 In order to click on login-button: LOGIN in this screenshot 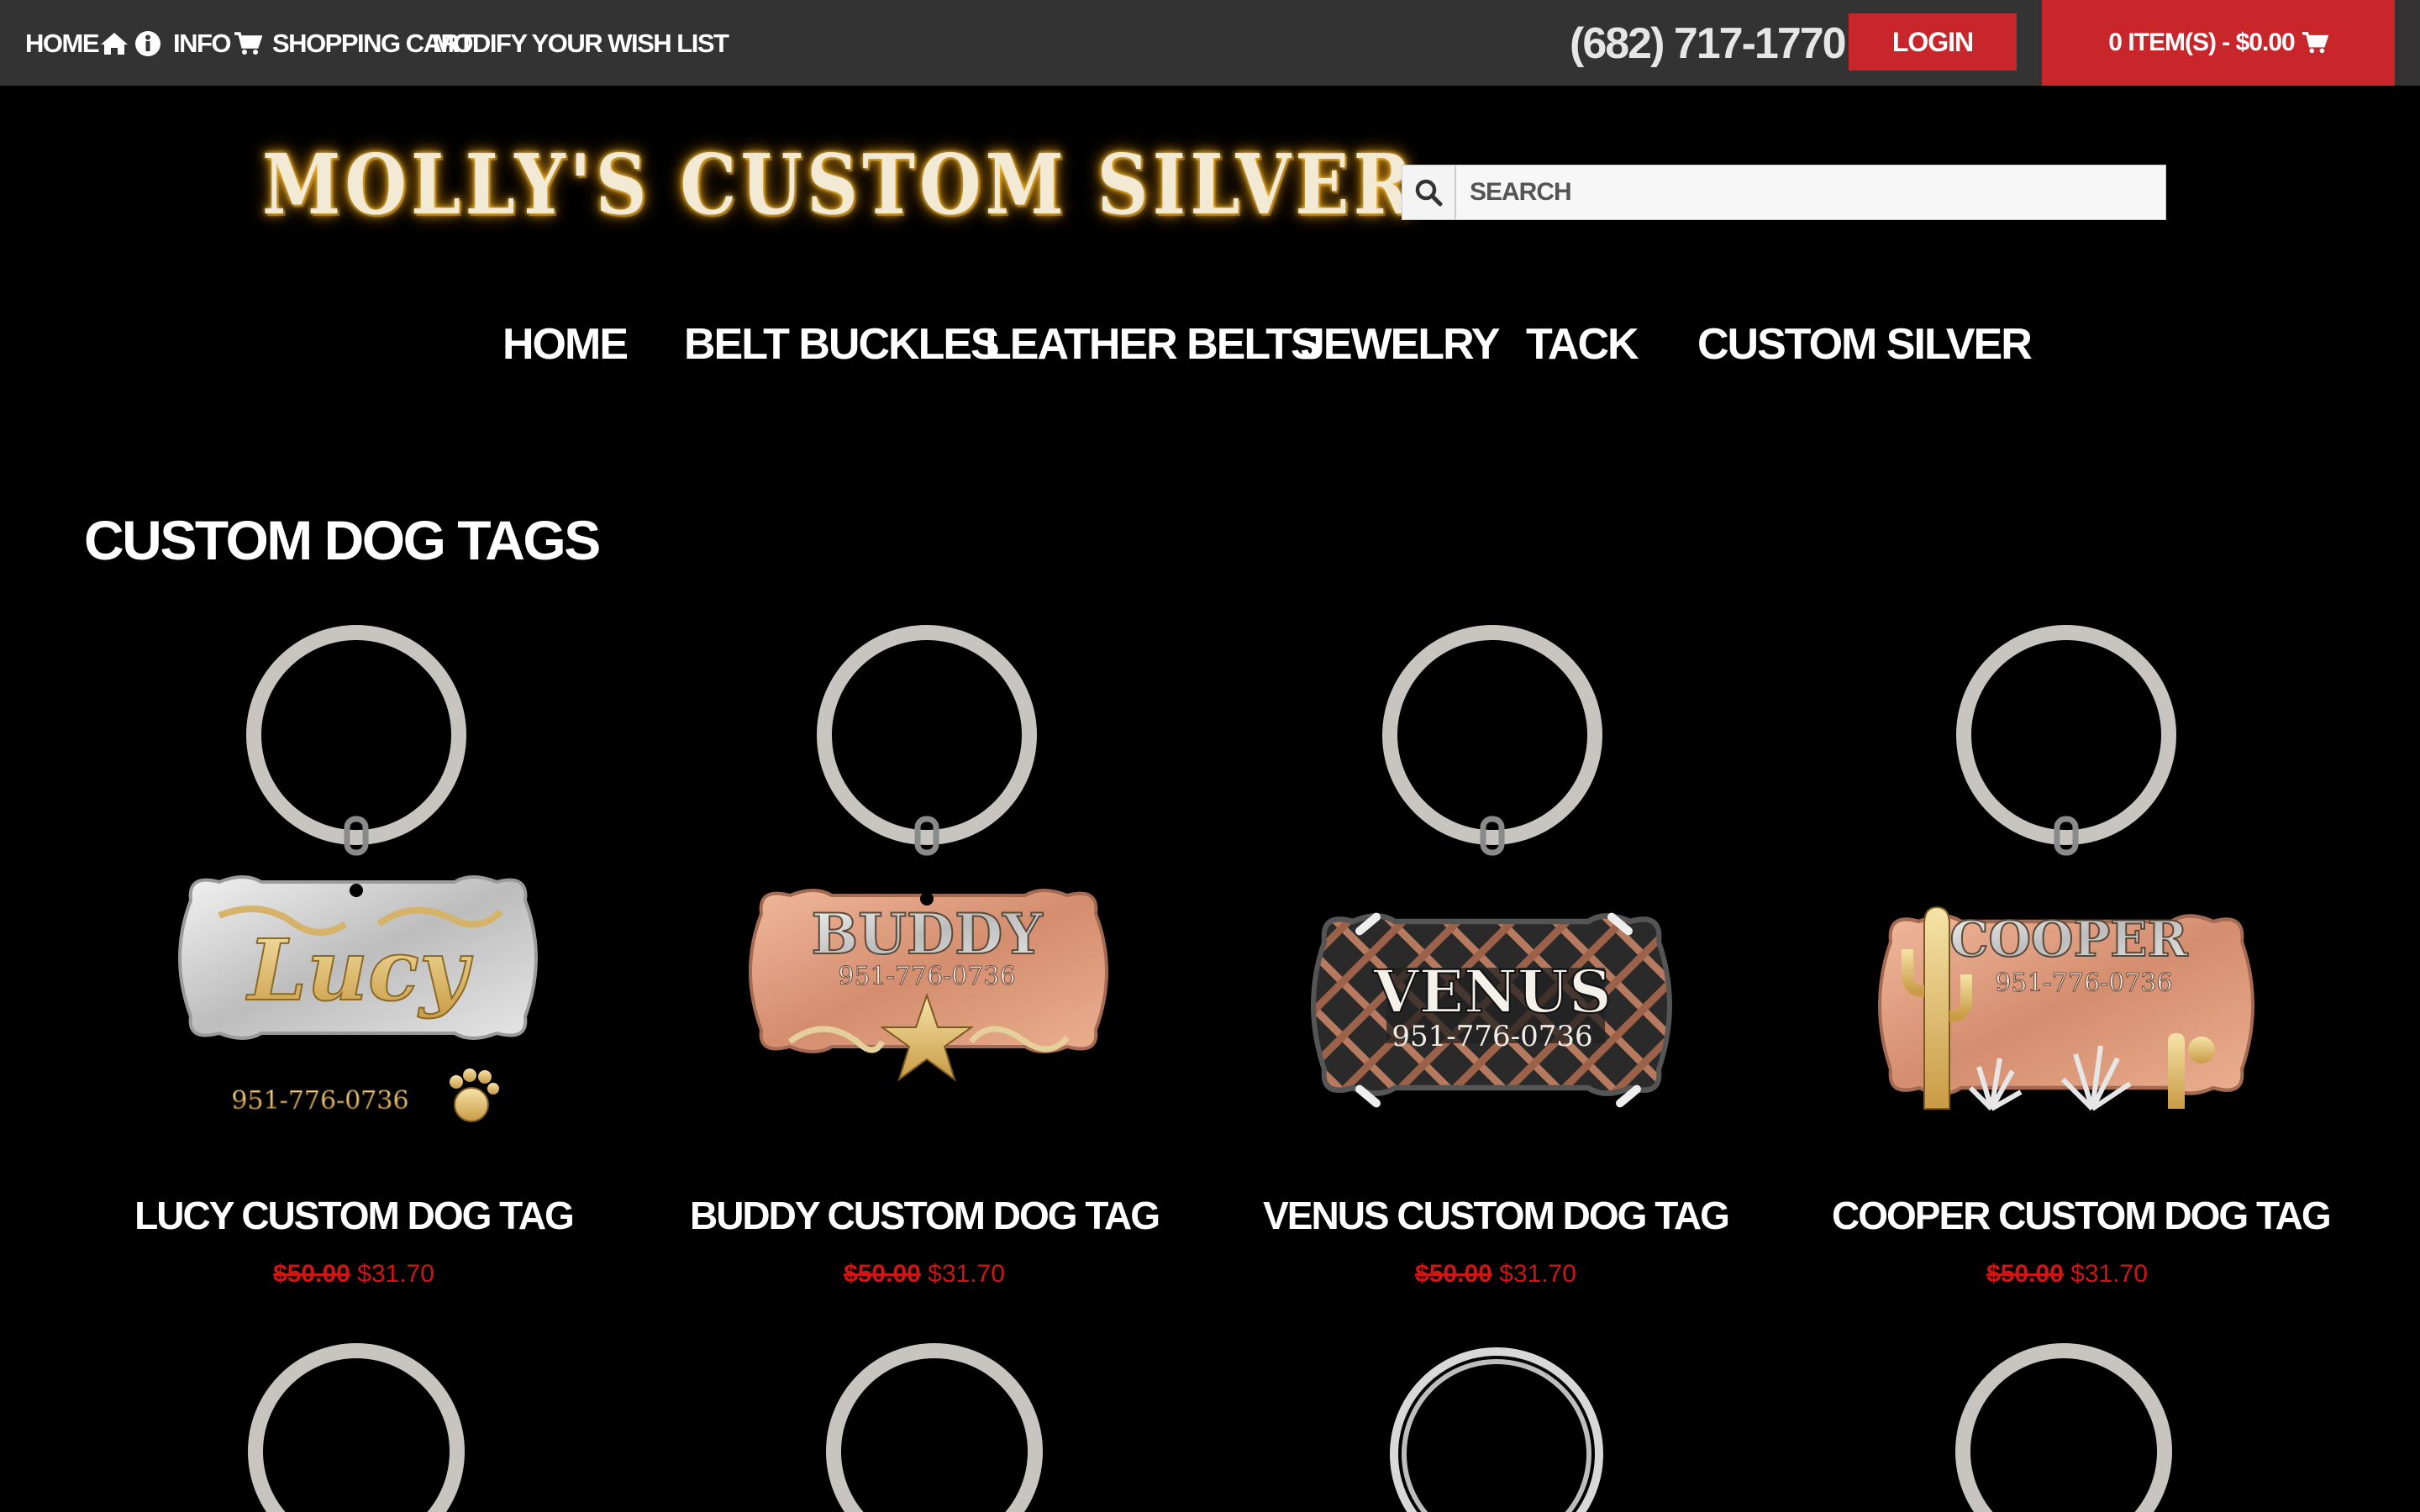, I will do `click(1933, 42)`.